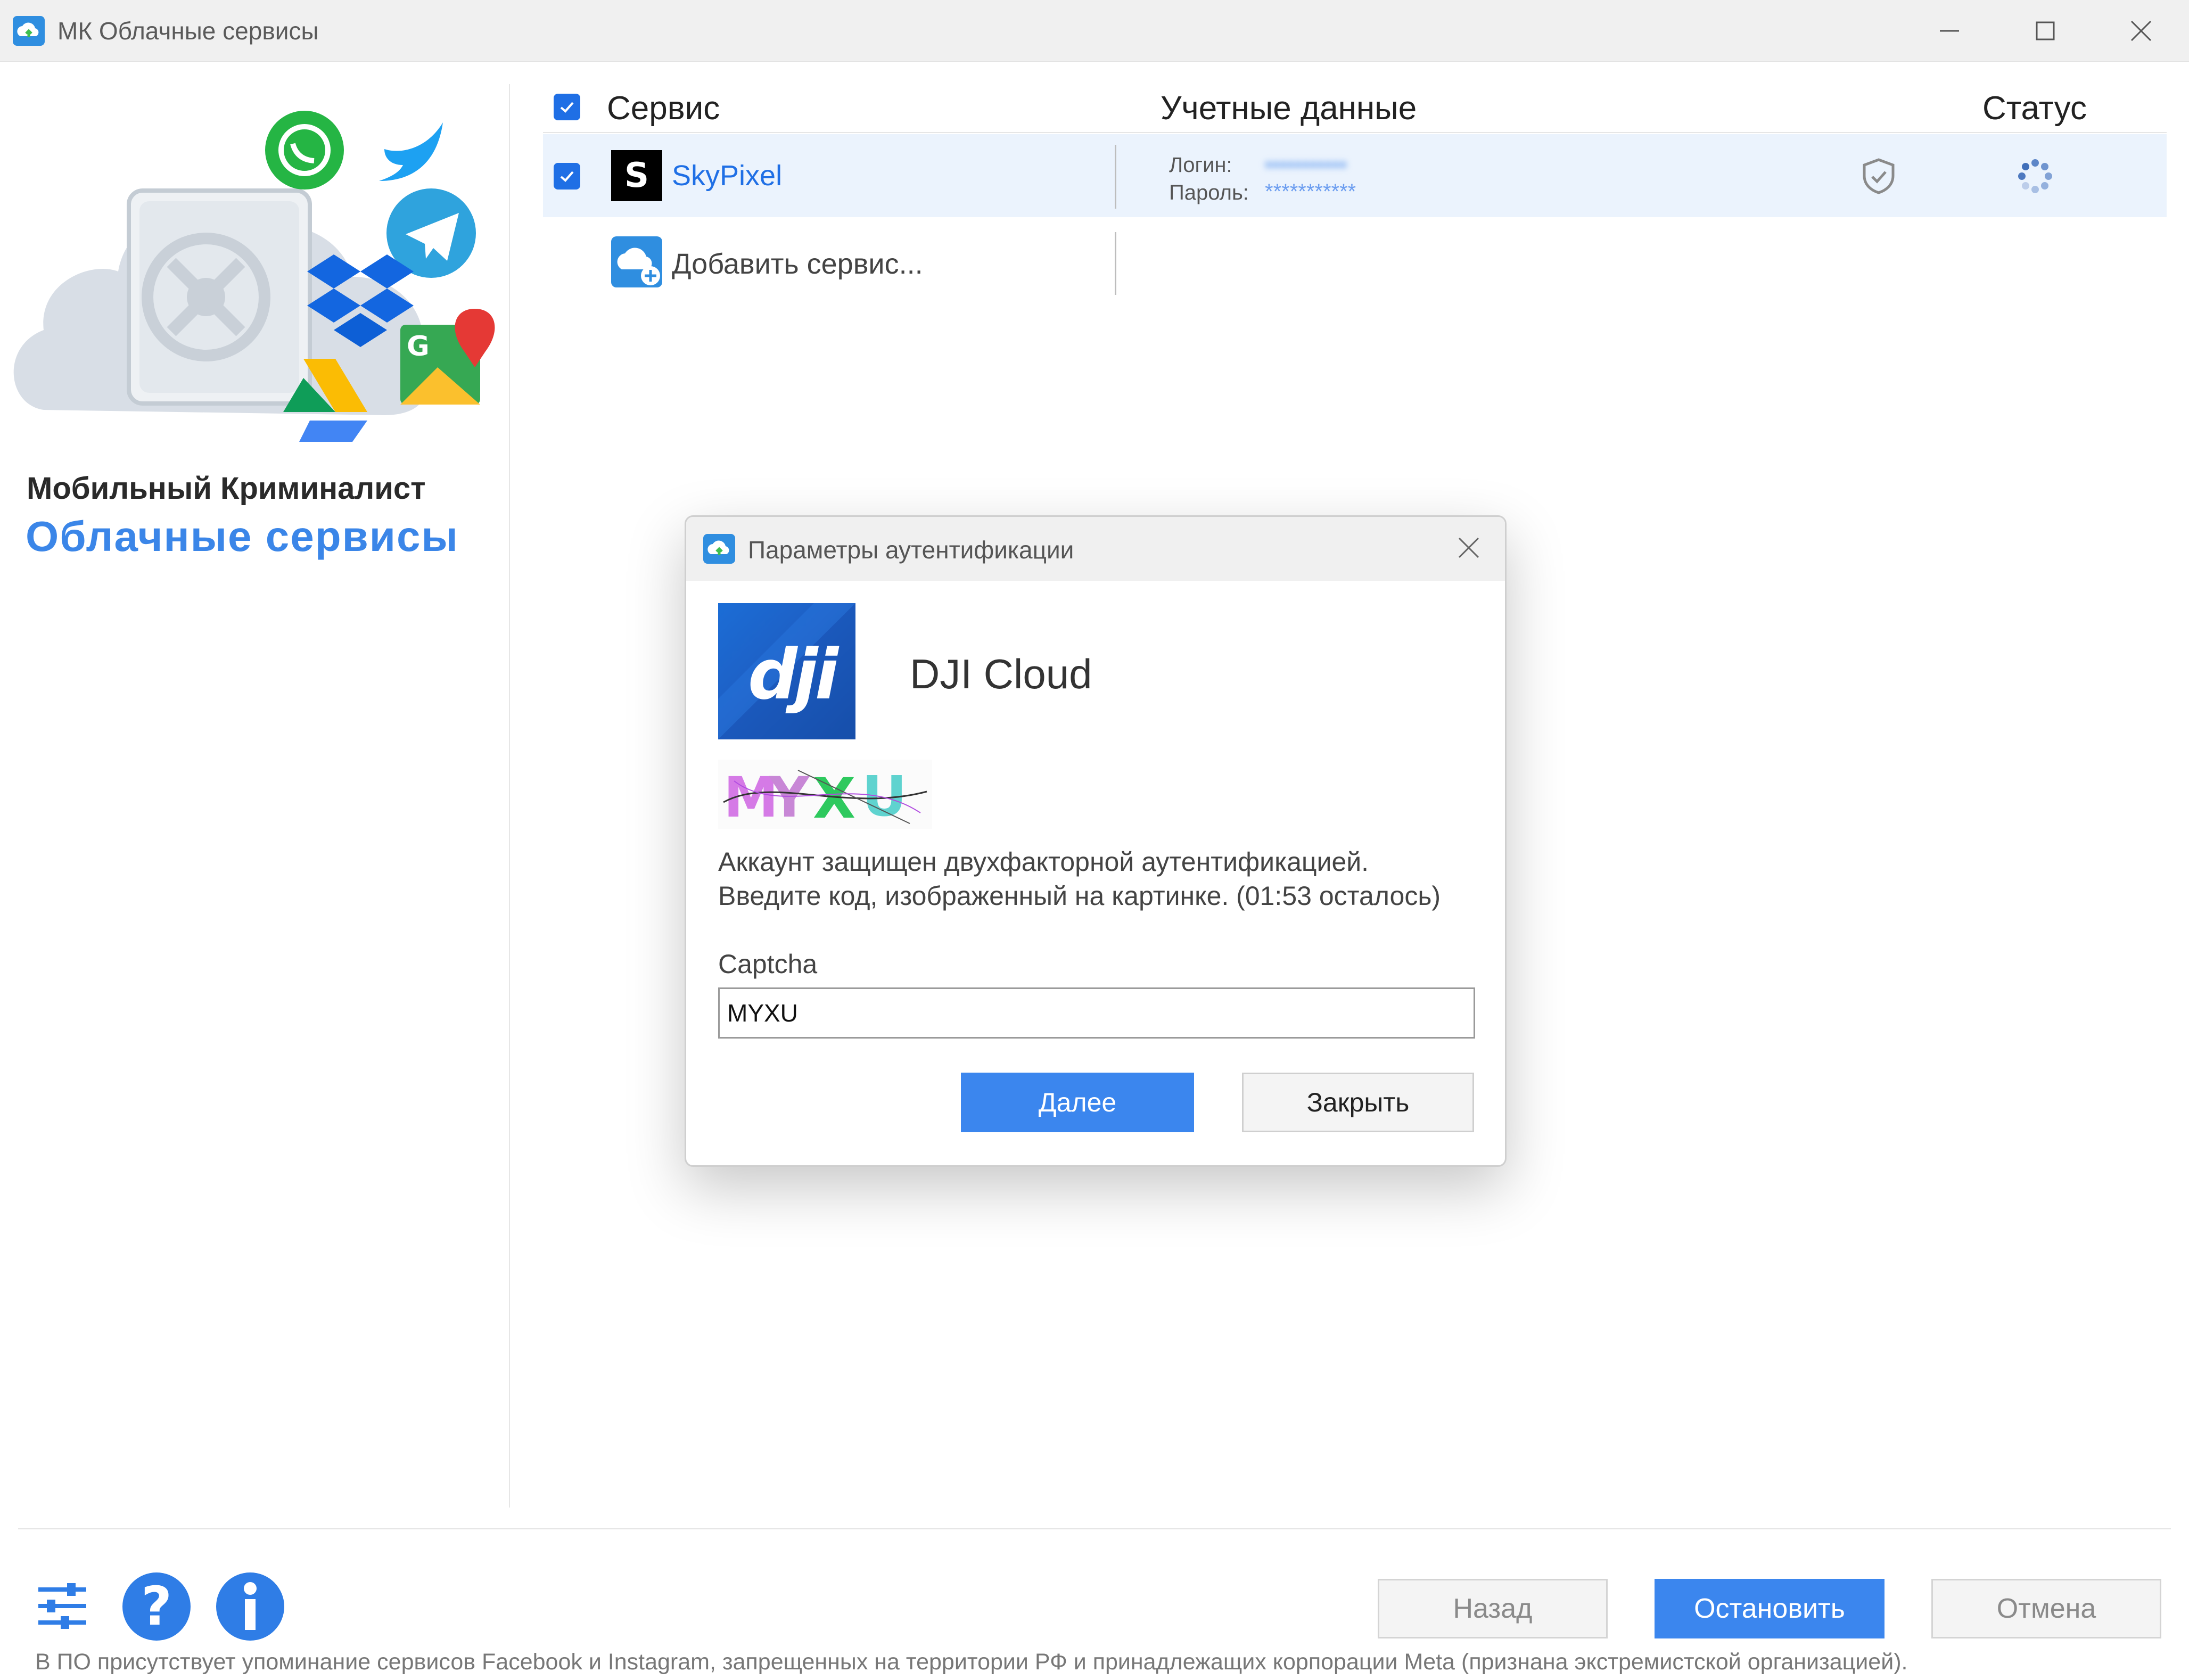 The image size is (2189, 1680). I want to click on login-label: Логин:, so click(1200, 165).